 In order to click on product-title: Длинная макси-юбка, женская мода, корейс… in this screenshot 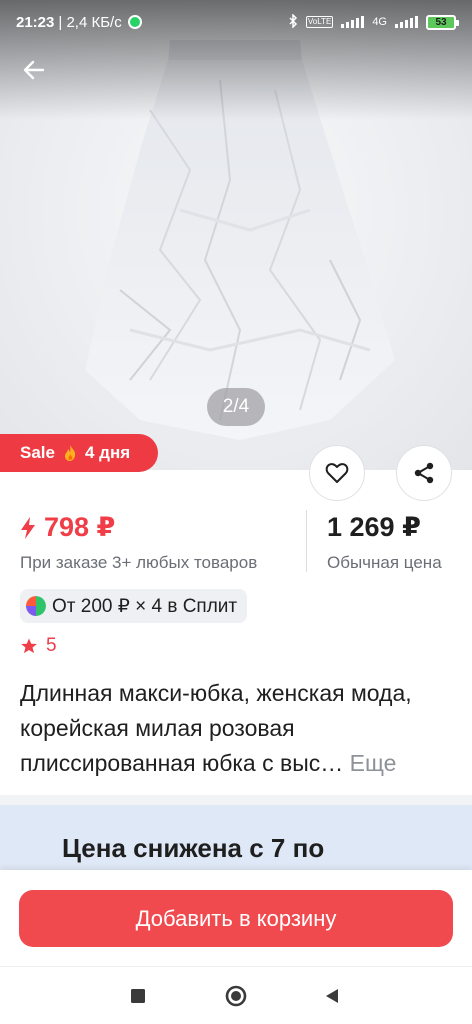, I will do `click(235, 728)`.